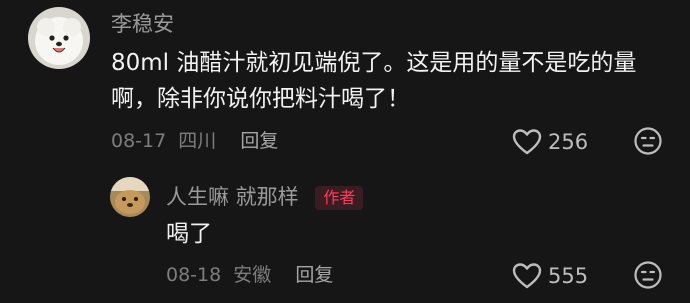 The height and width of the screenshot is (303, 690). What do you see at coordinates (232, 197) in the screenshot?
I see `username: 人生嘛 就那样` at bounding box center [232, 197].